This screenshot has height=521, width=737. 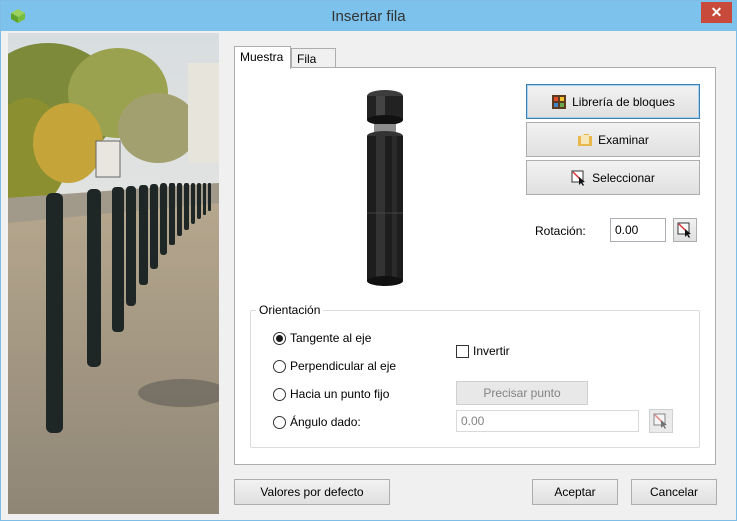 I want to click on defaults-button: Valores por defecto, so click(x=312, y=492).